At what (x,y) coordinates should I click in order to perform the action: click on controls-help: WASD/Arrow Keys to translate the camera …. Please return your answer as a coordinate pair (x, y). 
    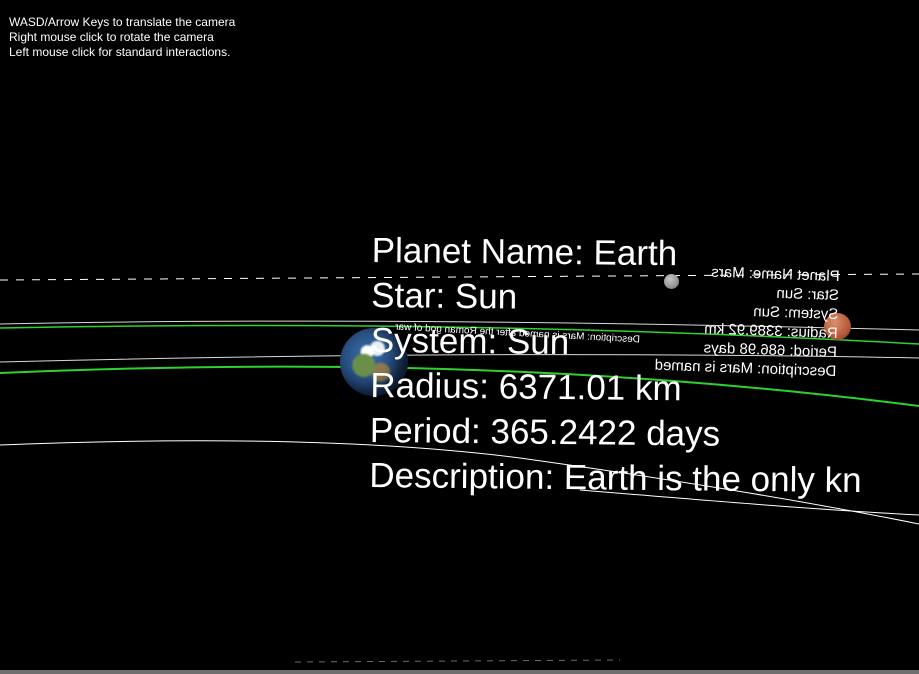
    Looking at the image, I should click on (122, 37).